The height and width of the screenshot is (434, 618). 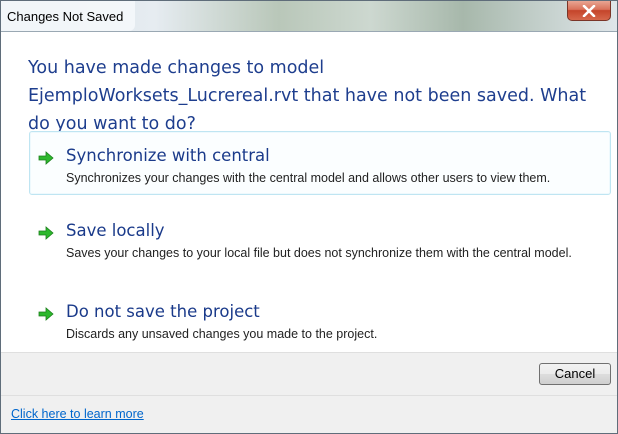 I want to click on cancel-button: Cancel, so click(x=575, y=374).